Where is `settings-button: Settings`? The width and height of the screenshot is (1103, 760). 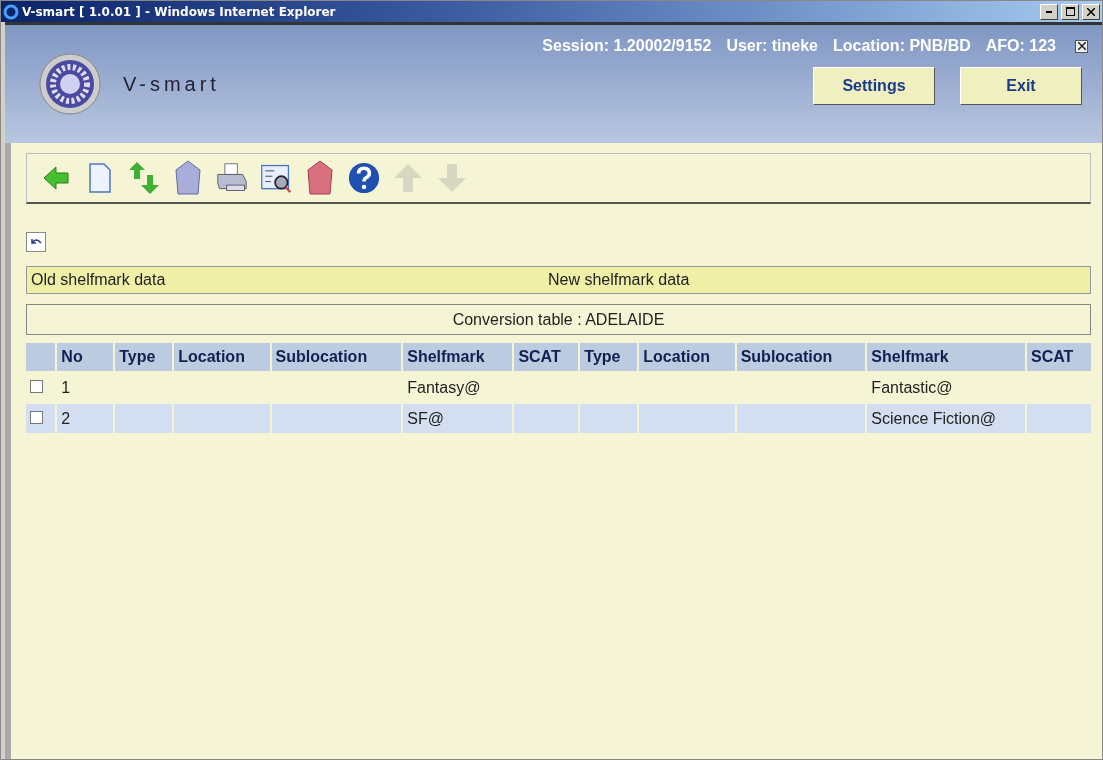 settings-button: Settings is located at coordinates (874, 86).